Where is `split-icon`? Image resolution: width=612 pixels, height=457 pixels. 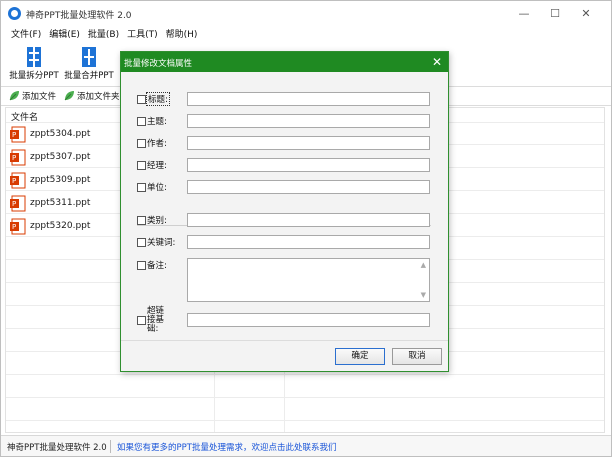 split-icon is located at coordinates (34, 57).